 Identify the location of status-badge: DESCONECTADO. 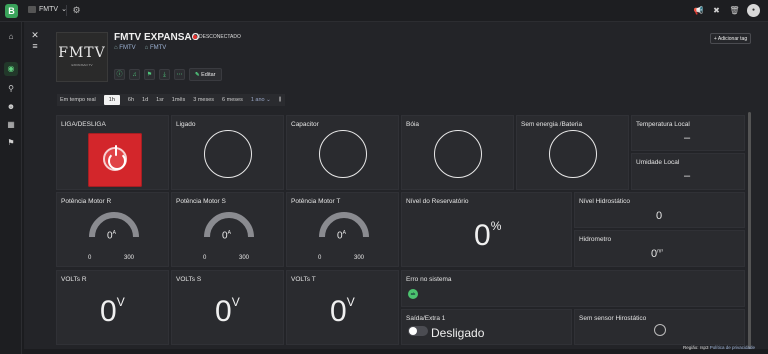
(217, 37).